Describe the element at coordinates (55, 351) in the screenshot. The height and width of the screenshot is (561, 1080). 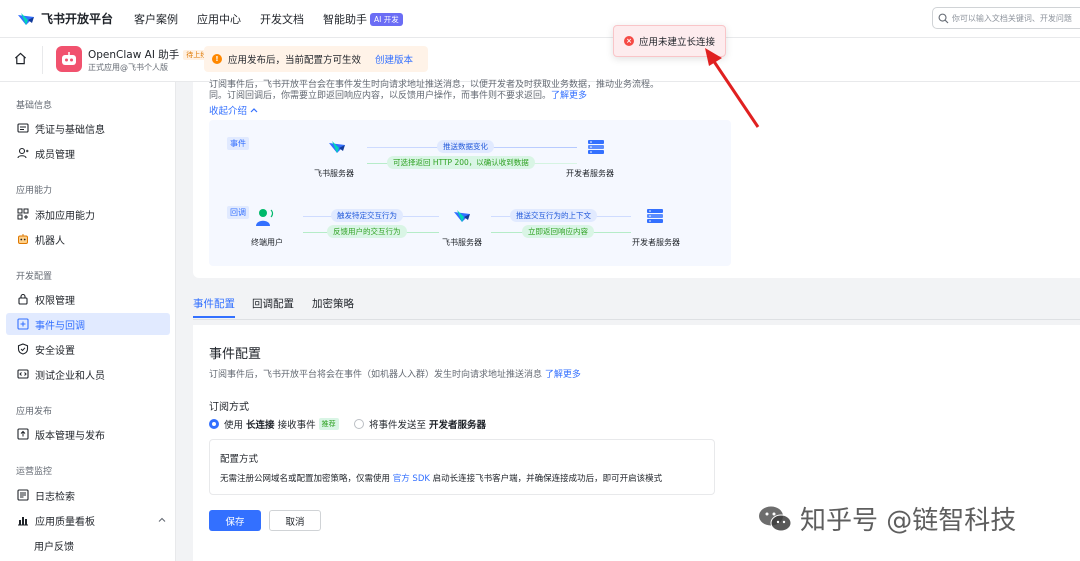
I see `sidebar-item-label: 安全设置` at that location.